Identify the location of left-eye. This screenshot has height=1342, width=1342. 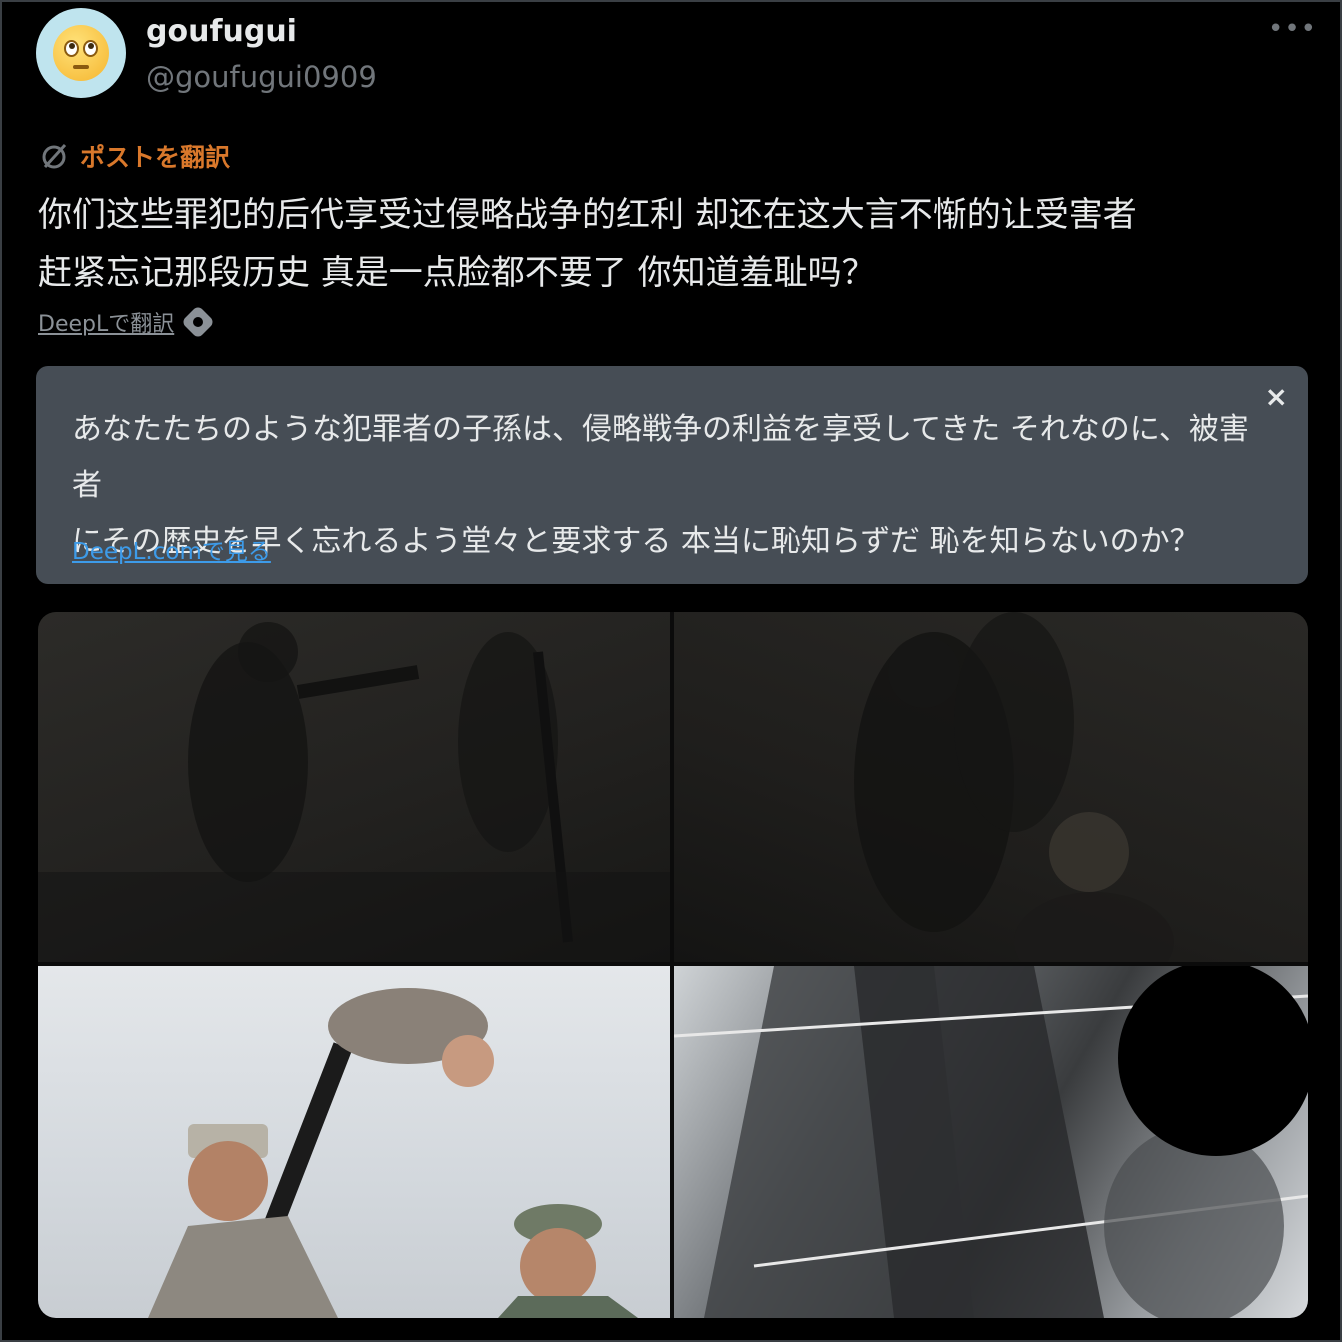
(71, 48).